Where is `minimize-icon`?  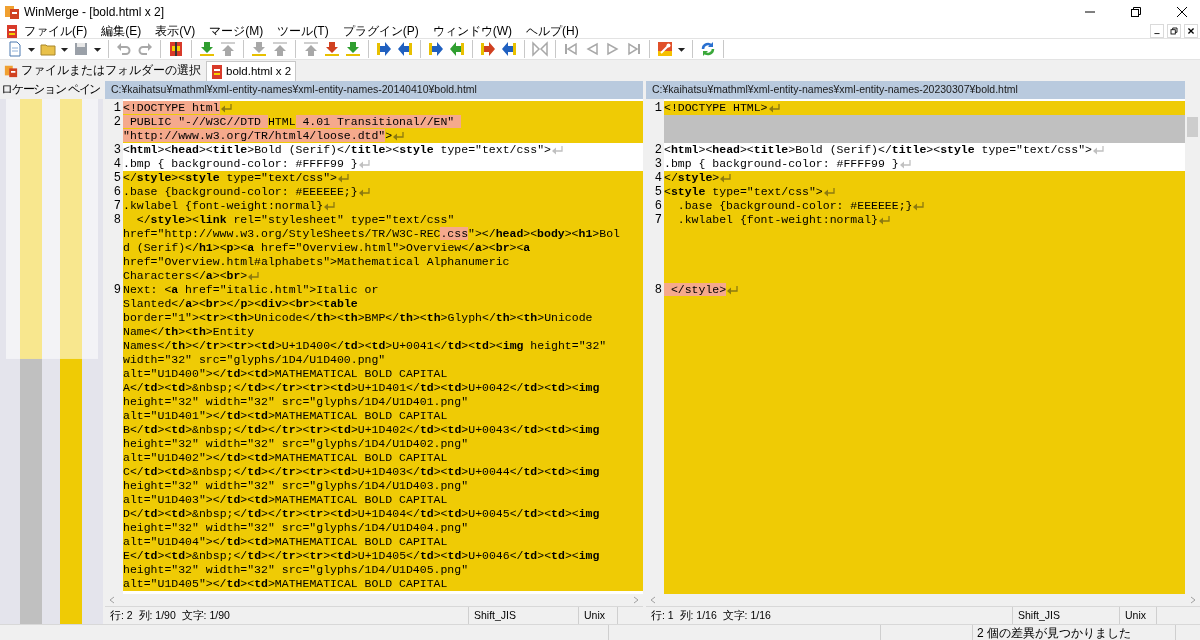 minimize-icon is located at coordinates (1157, 31).